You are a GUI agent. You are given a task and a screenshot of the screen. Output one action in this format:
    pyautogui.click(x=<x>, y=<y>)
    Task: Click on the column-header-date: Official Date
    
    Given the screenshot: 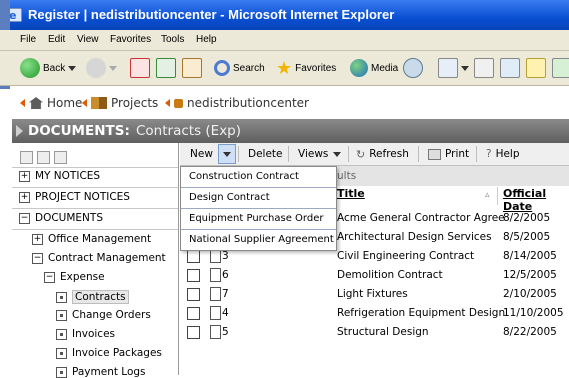 What is the action you would take?
    pyautogui.click(x=536, y=200)
    